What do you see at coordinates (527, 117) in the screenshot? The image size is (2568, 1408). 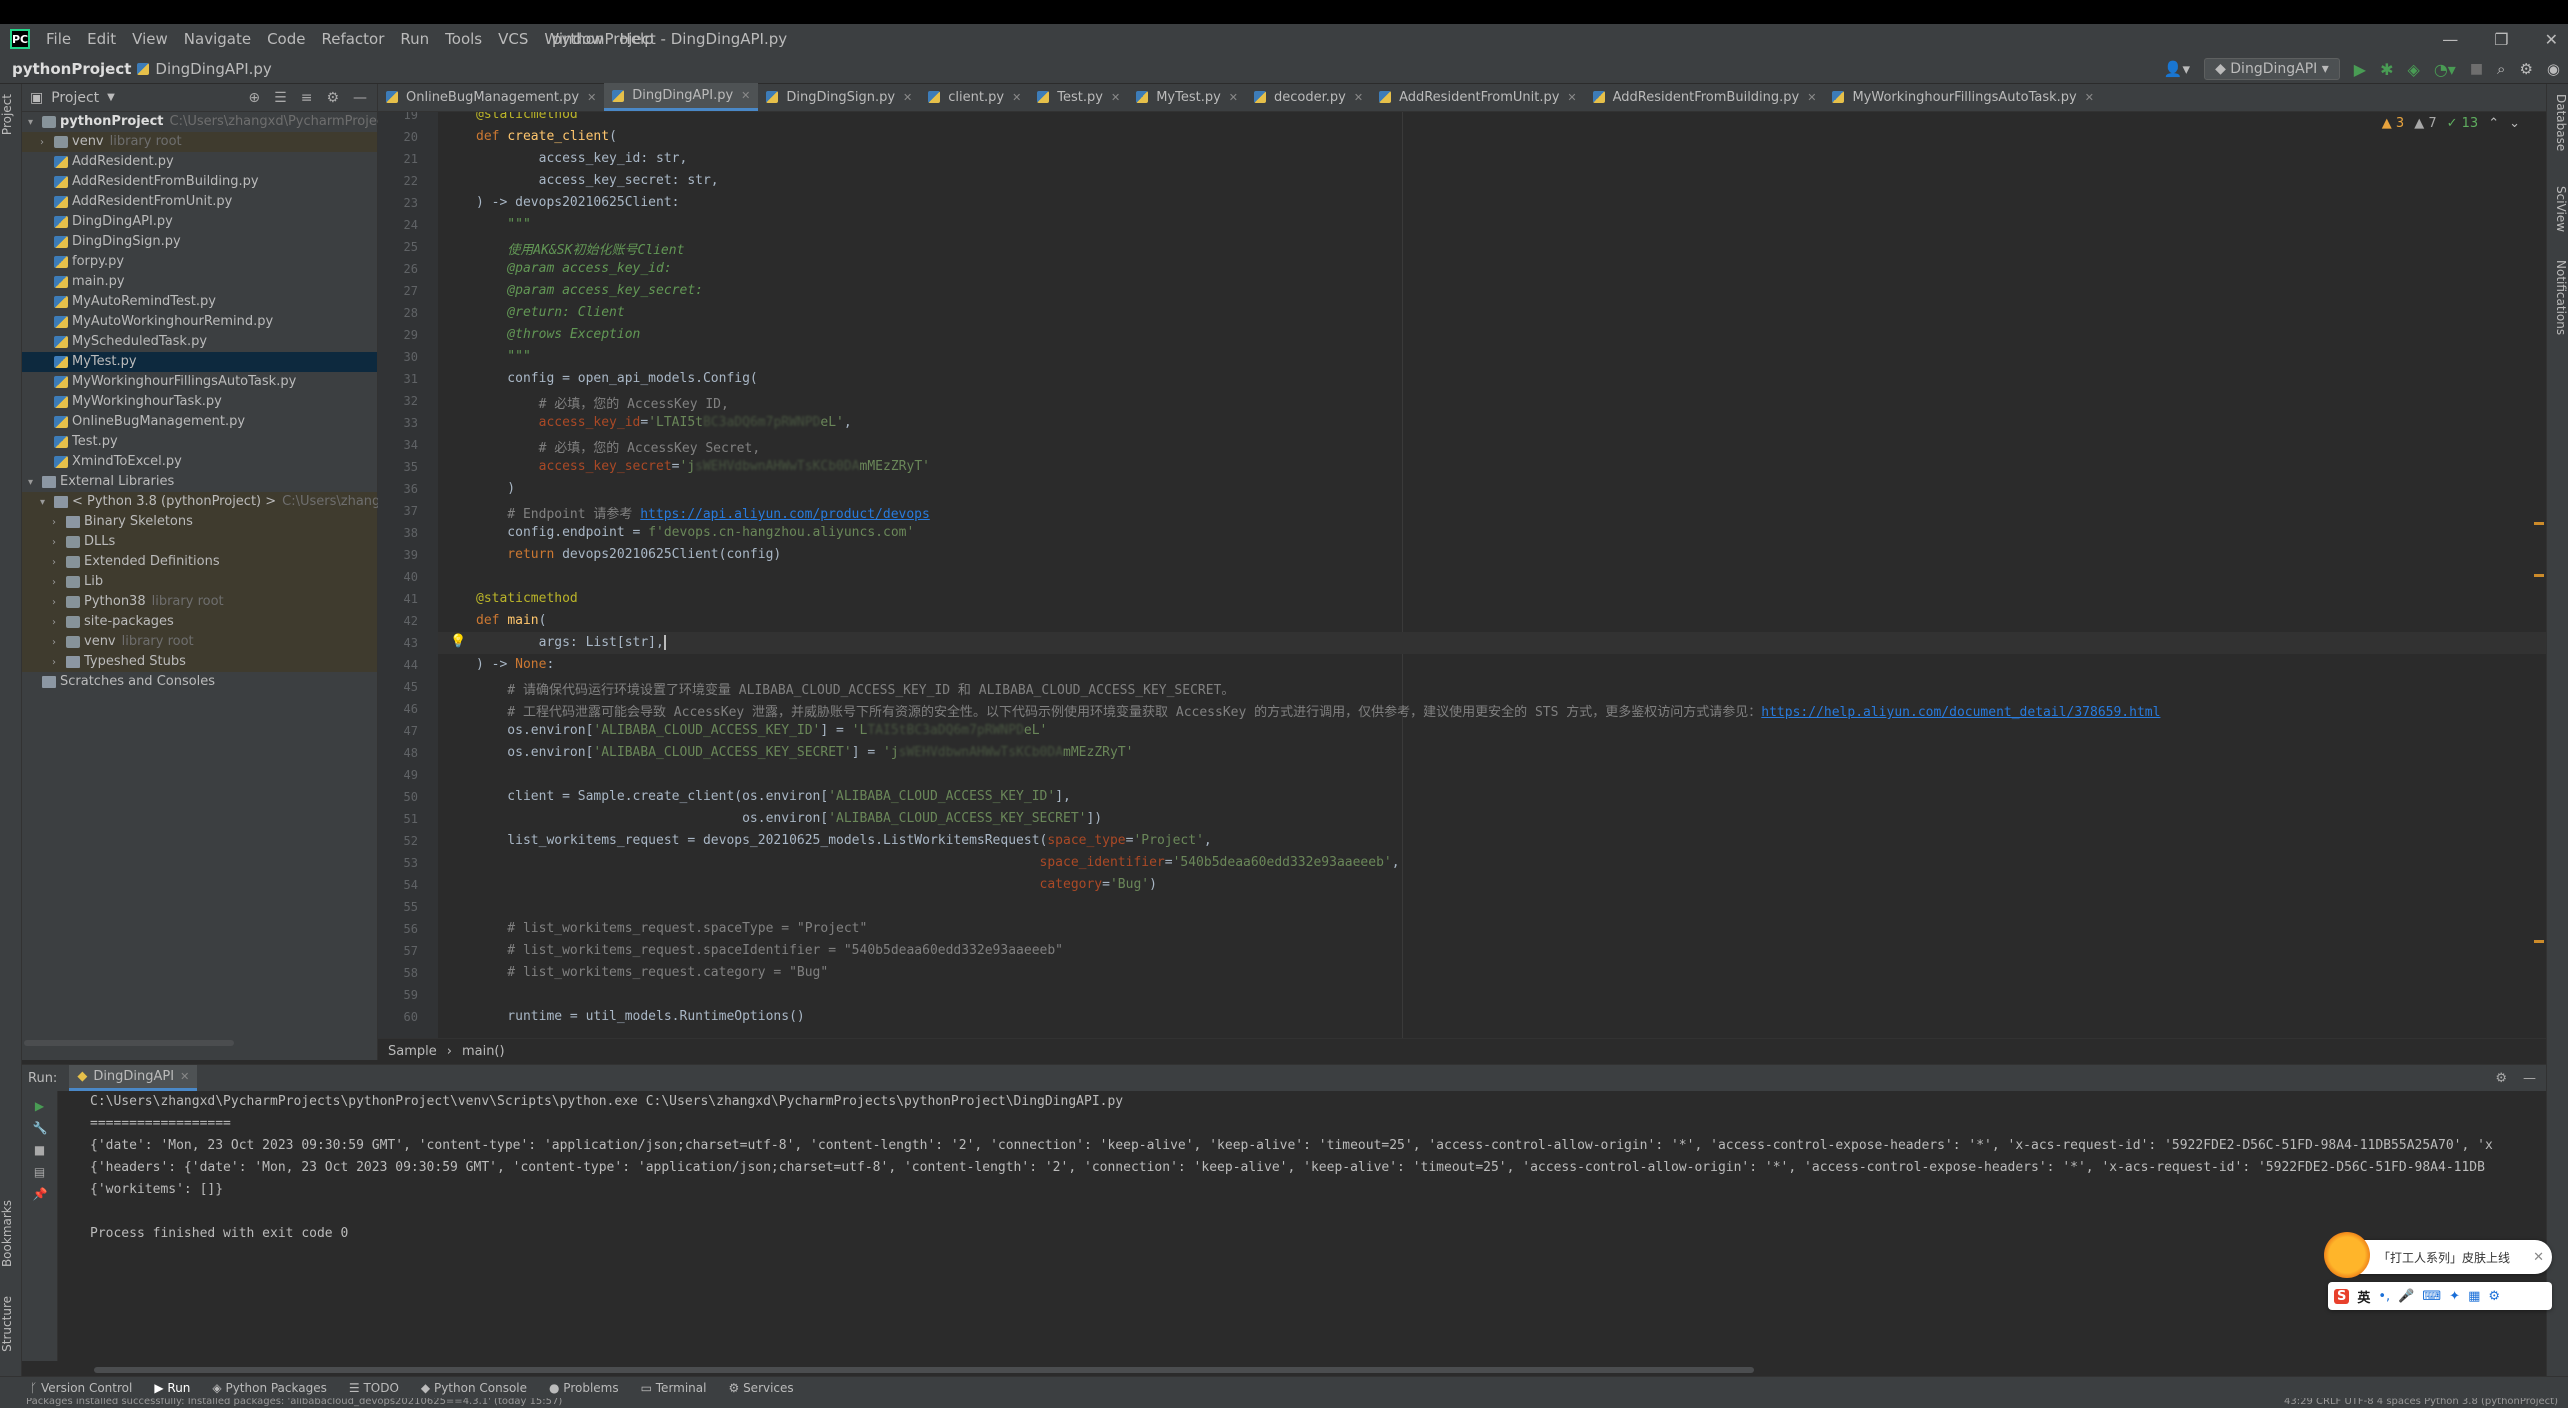 I see `code-line: @staticmethod` at bounding box center [527, 117].